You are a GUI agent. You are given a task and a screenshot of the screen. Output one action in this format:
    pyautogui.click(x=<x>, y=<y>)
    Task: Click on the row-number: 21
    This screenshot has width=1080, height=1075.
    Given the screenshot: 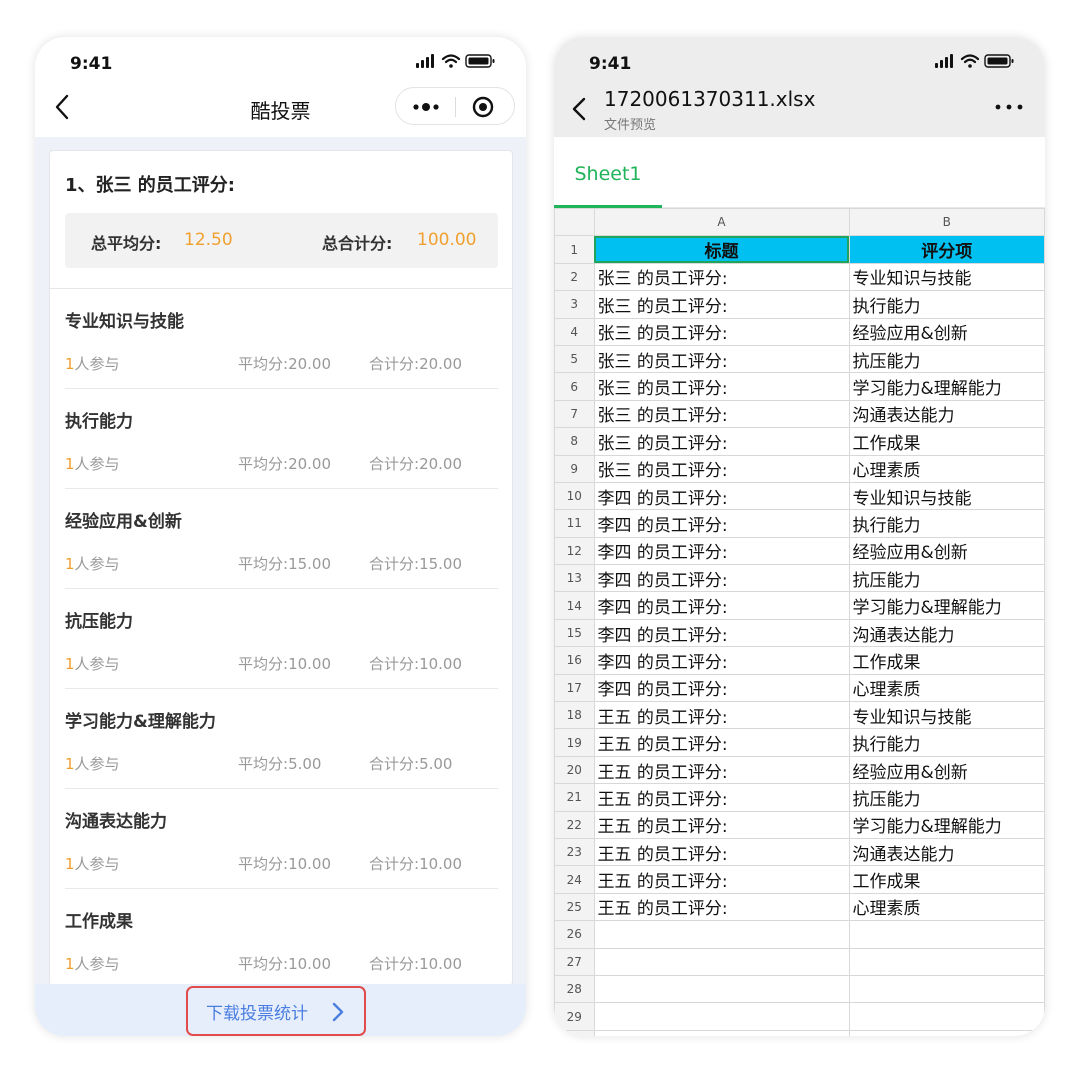 What is the action you would take?
    pyautogui.click(x=574, y=797)
    